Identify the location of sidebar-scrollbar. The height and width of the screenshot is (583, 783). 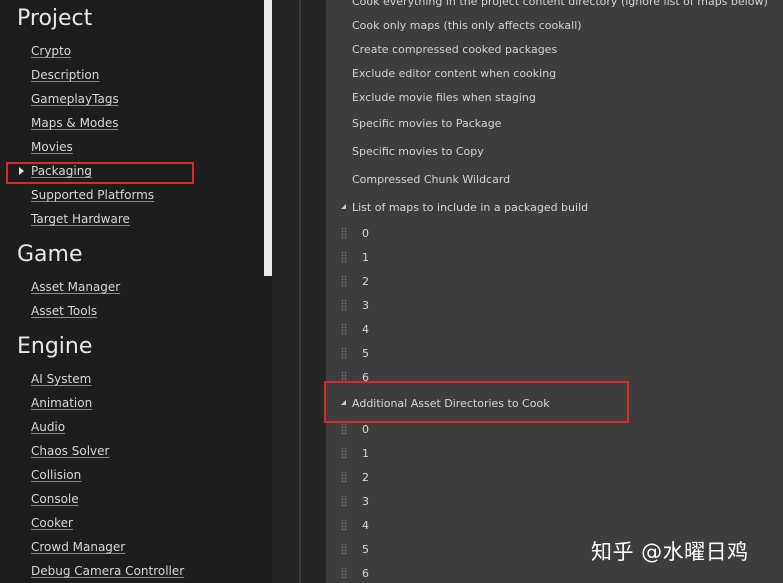
(268, 138).